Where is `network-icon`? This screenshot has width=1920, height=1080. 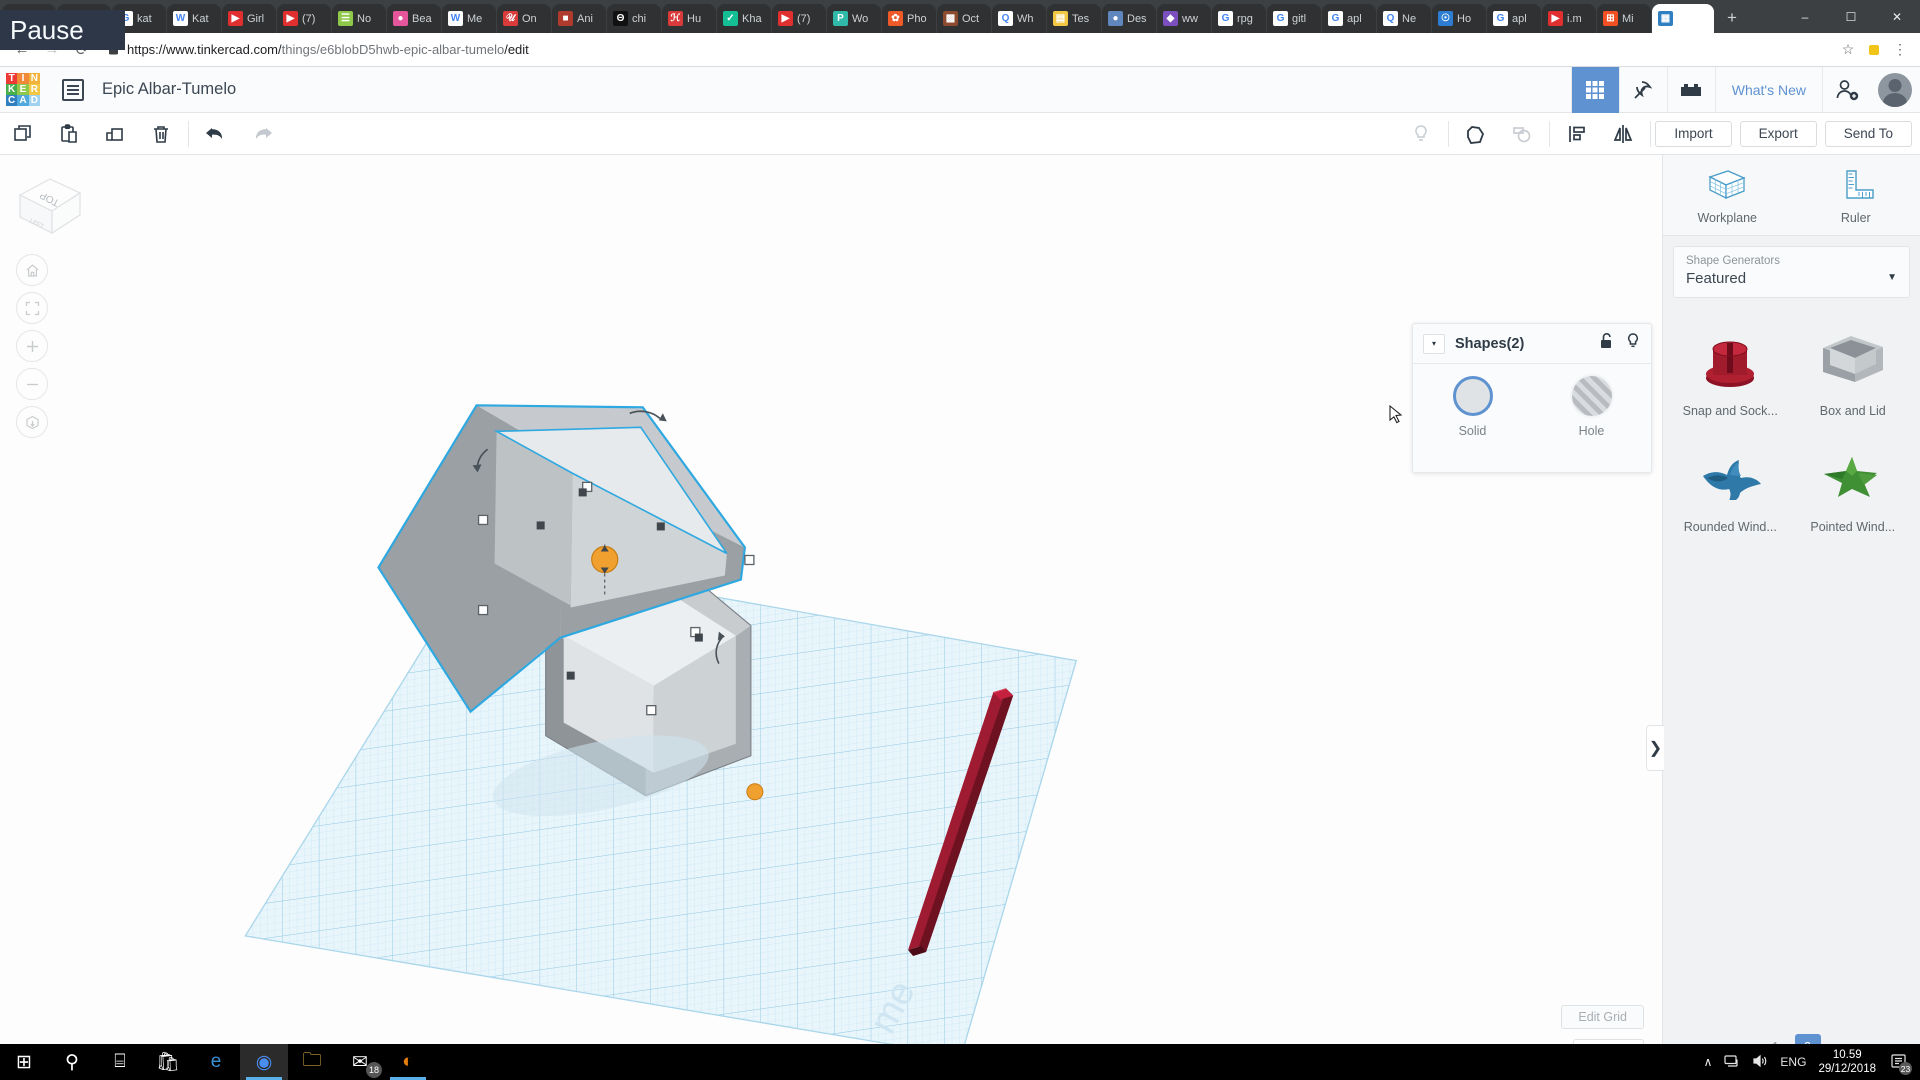 network-icon is located at coordinates (1732, 1062).